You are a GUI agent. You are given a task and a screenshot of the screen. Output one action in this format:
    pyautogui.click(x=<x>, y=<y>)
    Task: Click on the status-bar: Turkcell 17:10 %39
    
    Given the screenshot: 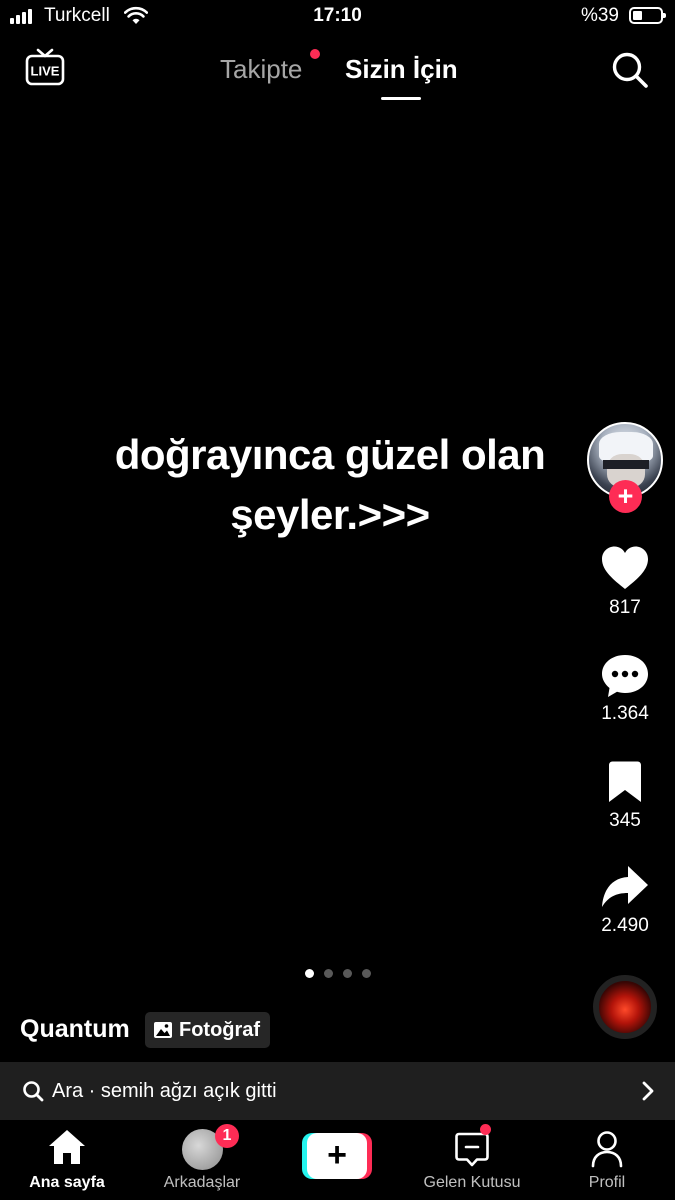 What is the action you would take?
    pyautogui.click(x=337, y=18)
    